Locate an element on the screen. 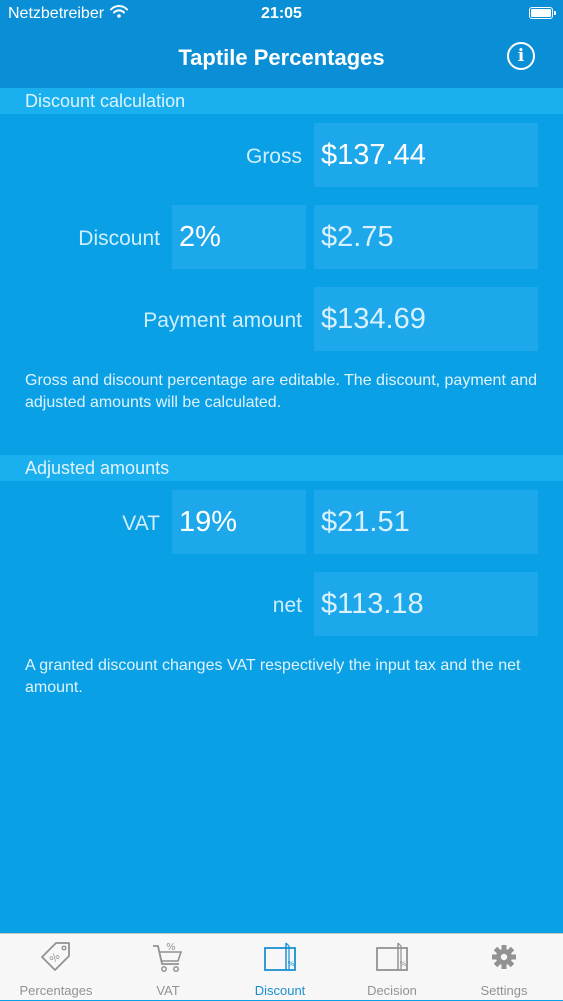 The height and width of the screenshot is (1001, 563). decision-document-icon: % is located at coordinates (392, 956).